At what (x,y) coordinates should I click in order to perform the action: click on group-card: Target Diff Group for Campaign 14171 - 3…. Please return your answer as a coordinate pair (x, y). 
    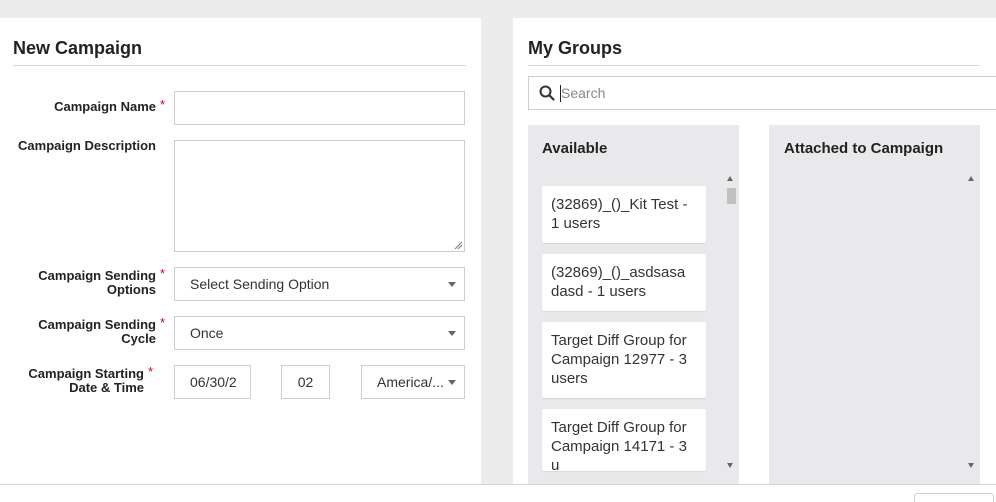
    Looking at the image, I should click on (624, 440).